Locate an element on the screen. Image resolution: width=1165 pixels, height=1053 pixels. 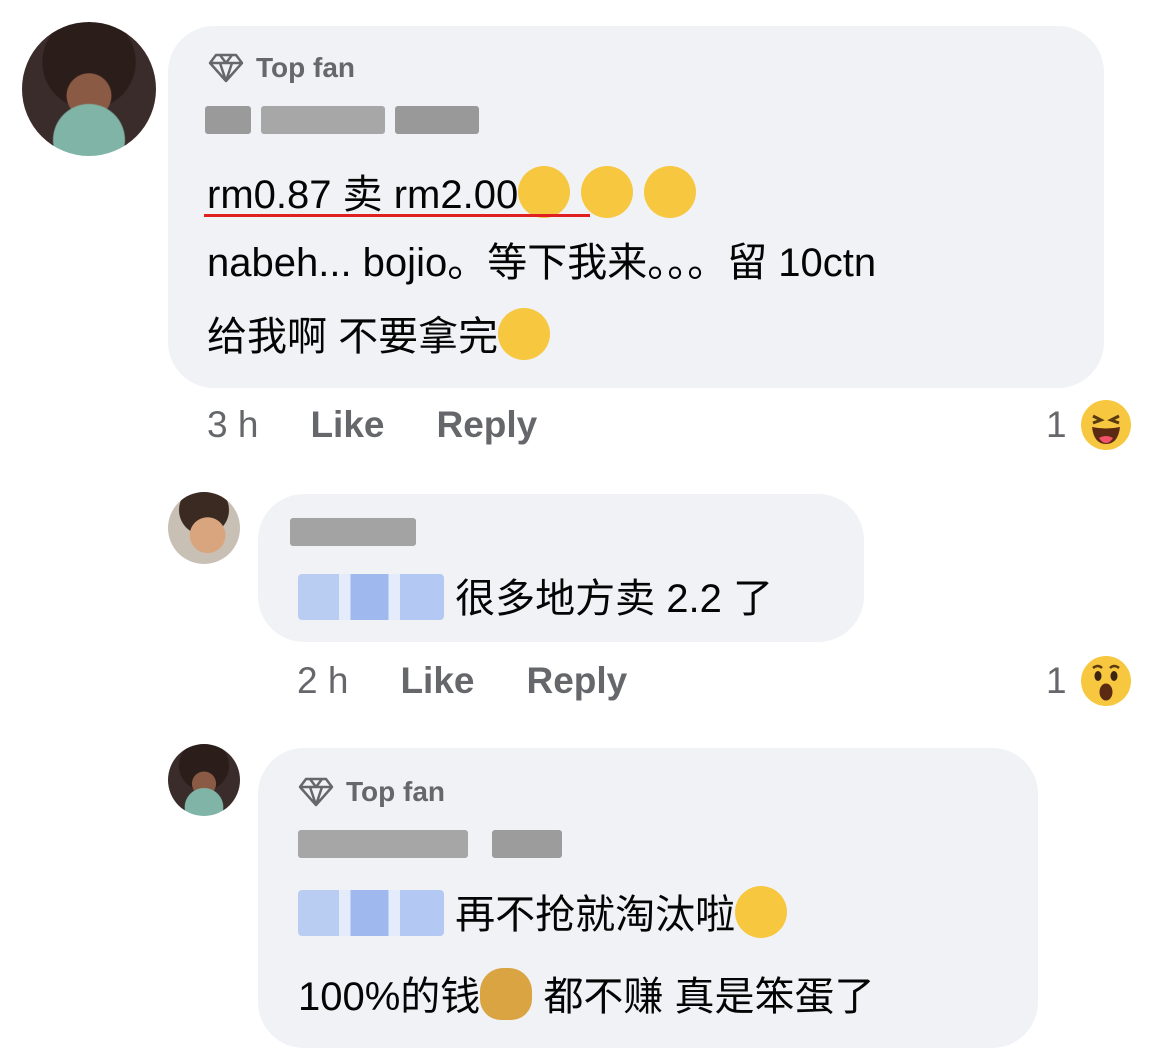
comment-line-2-wrap: 100%的钱 都不赚 真是笨蛋了 is located at coordinates (586, 997).